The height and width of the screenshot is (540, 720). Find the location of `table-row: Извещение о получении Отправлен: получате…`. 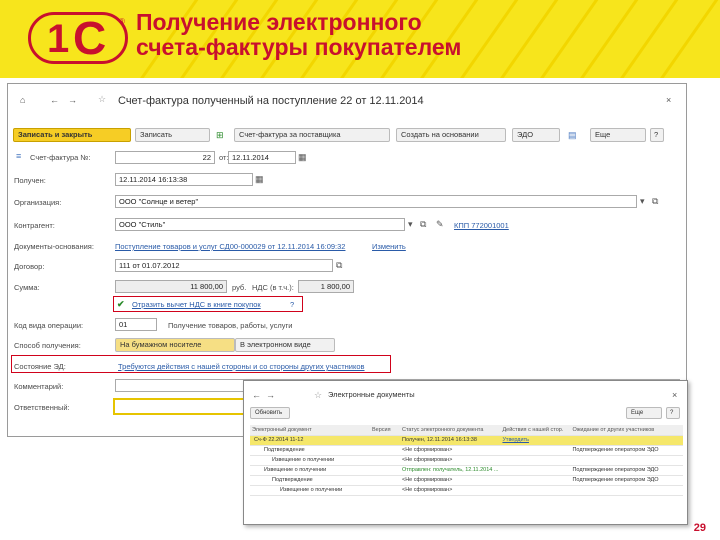

table-row: Извещение о получении Отправлен: получате… is located at coordinates (466, 470).